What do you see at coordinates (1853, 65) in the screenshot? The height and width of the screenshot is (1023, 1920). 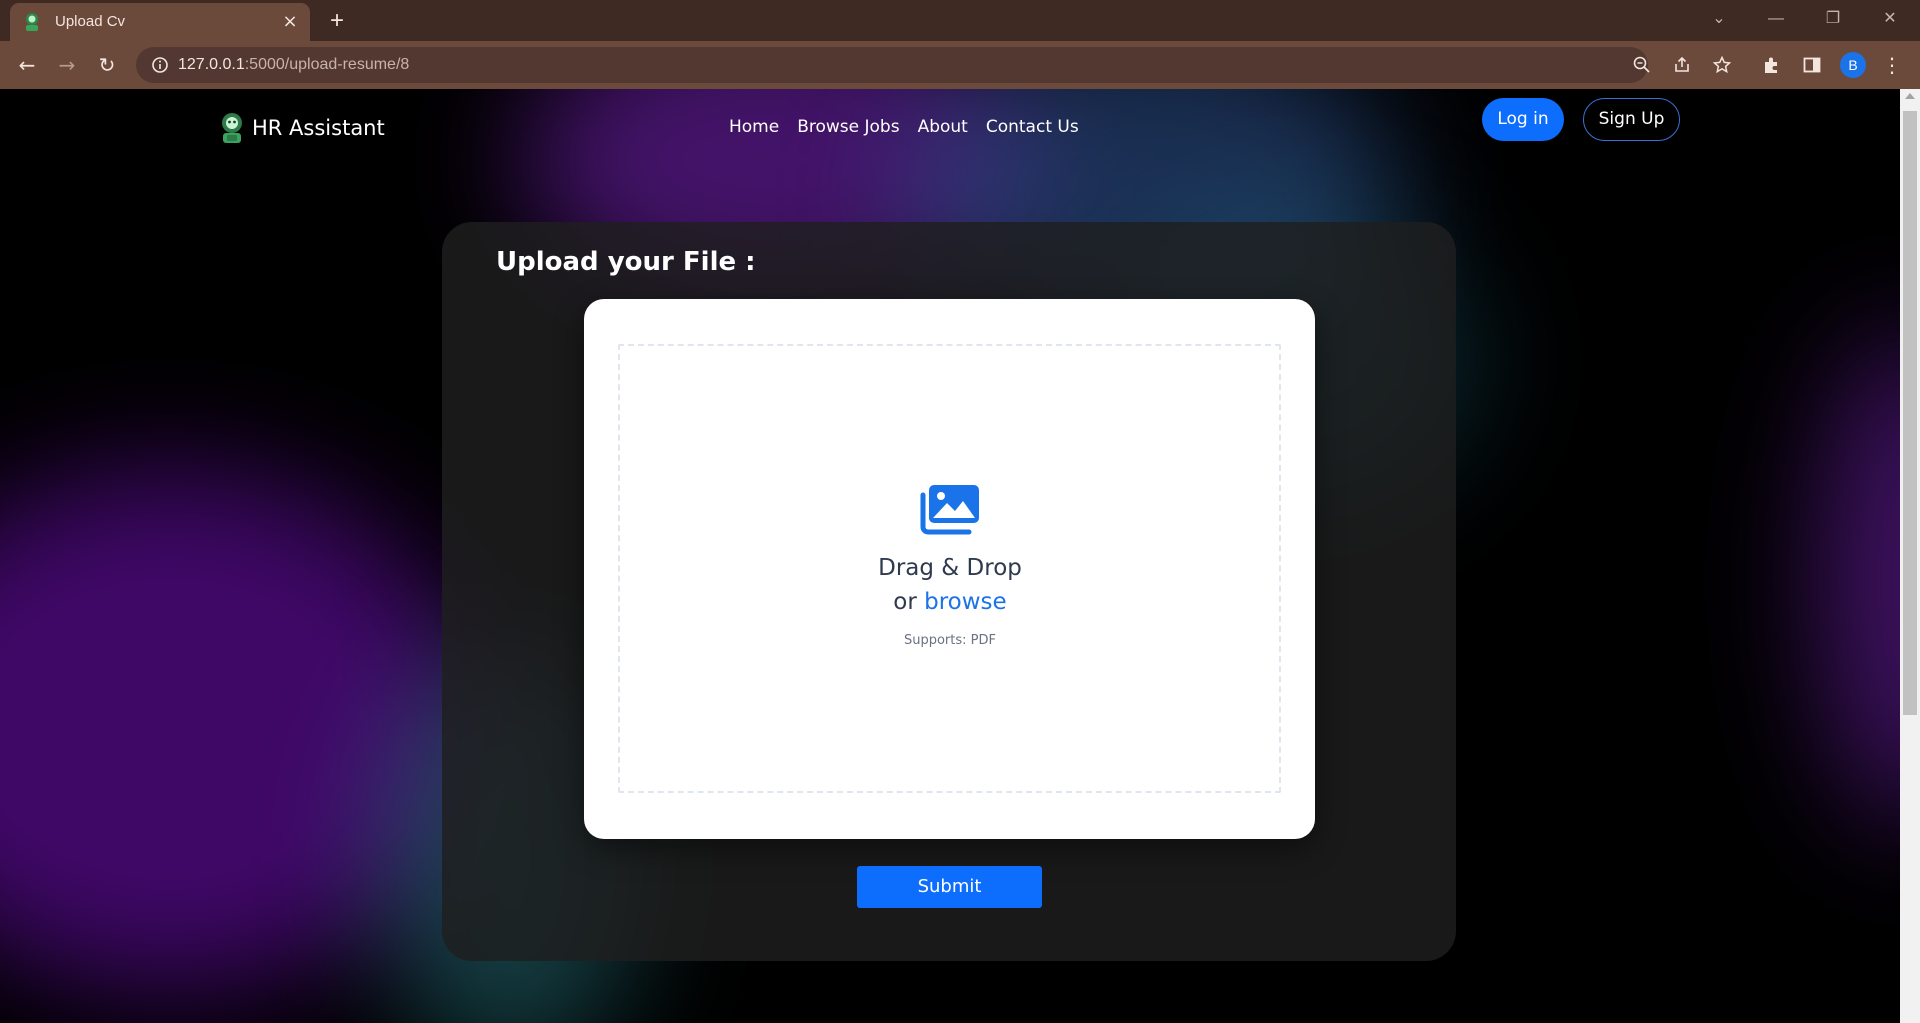 I see `profile-avatar: B` at bounding box center [1853, 65].